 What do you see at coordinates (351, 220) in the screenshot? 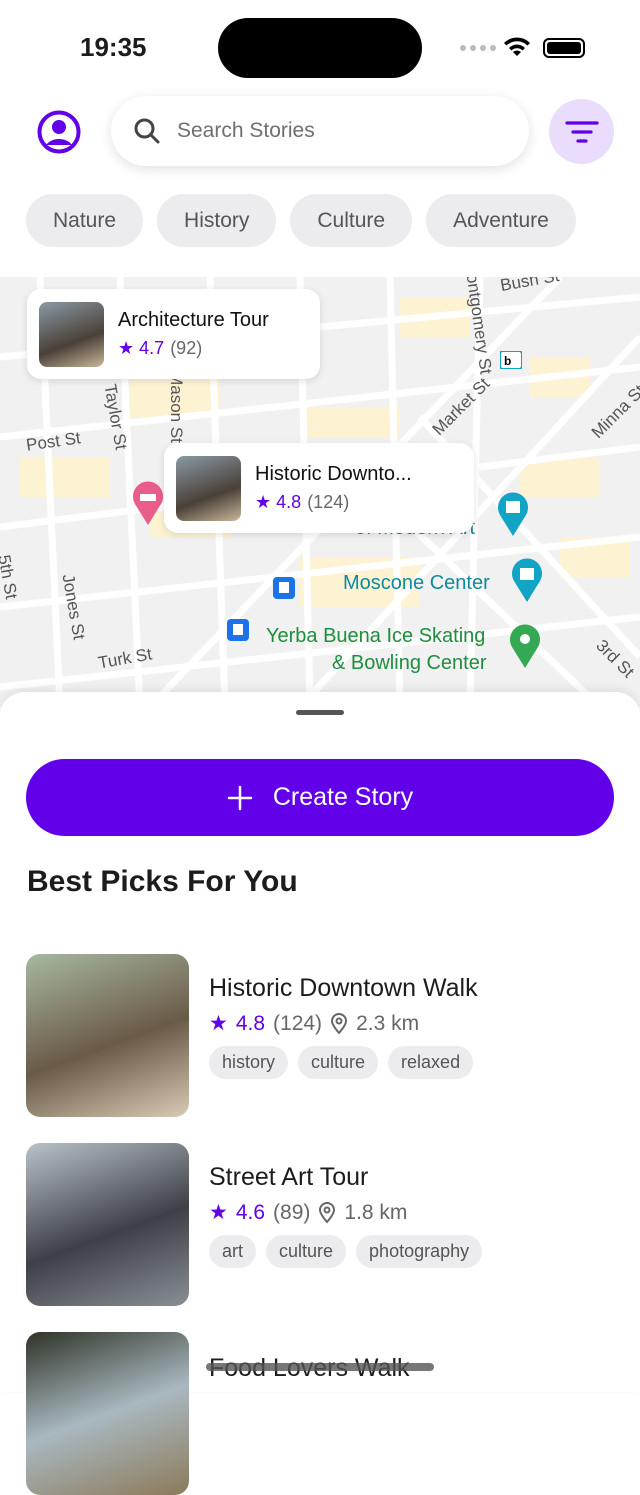
I see `chip-culture: Culture` at bounding box center [351, 220].